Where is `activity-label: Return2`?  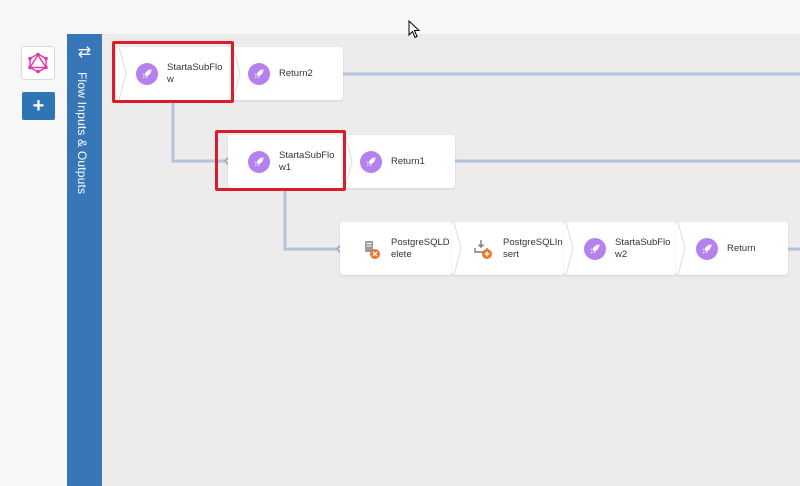 activity-label: Return2 is located at coordinates (296, 73).